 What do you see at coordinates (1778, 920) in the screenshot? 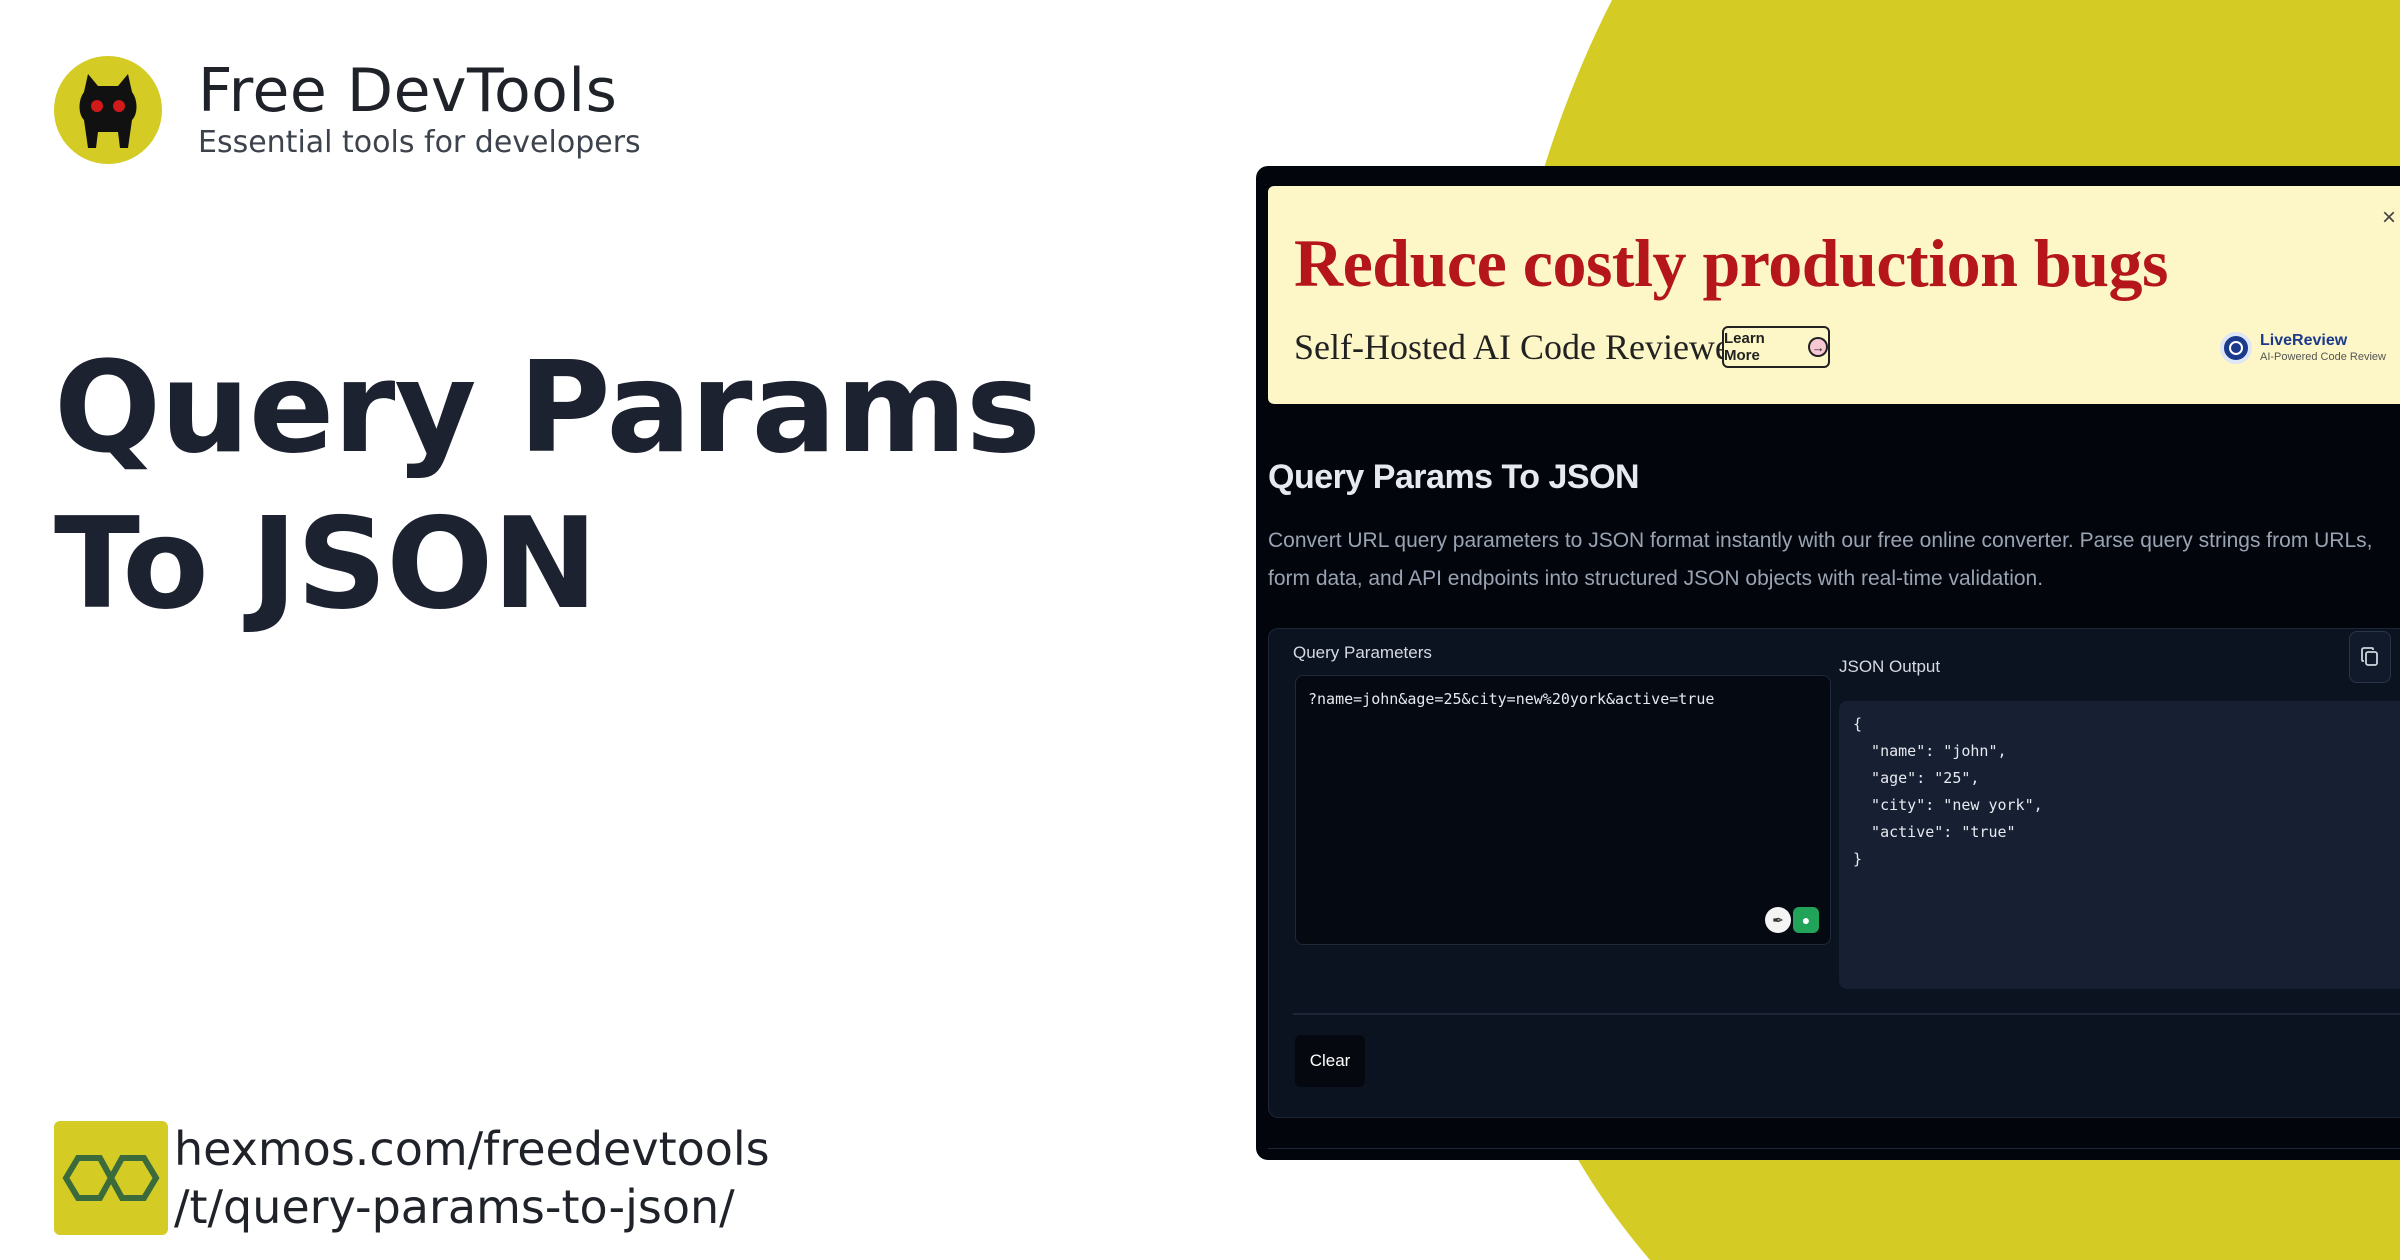
I see `feather-icon: ✒` at bounding box center [1778, 920].